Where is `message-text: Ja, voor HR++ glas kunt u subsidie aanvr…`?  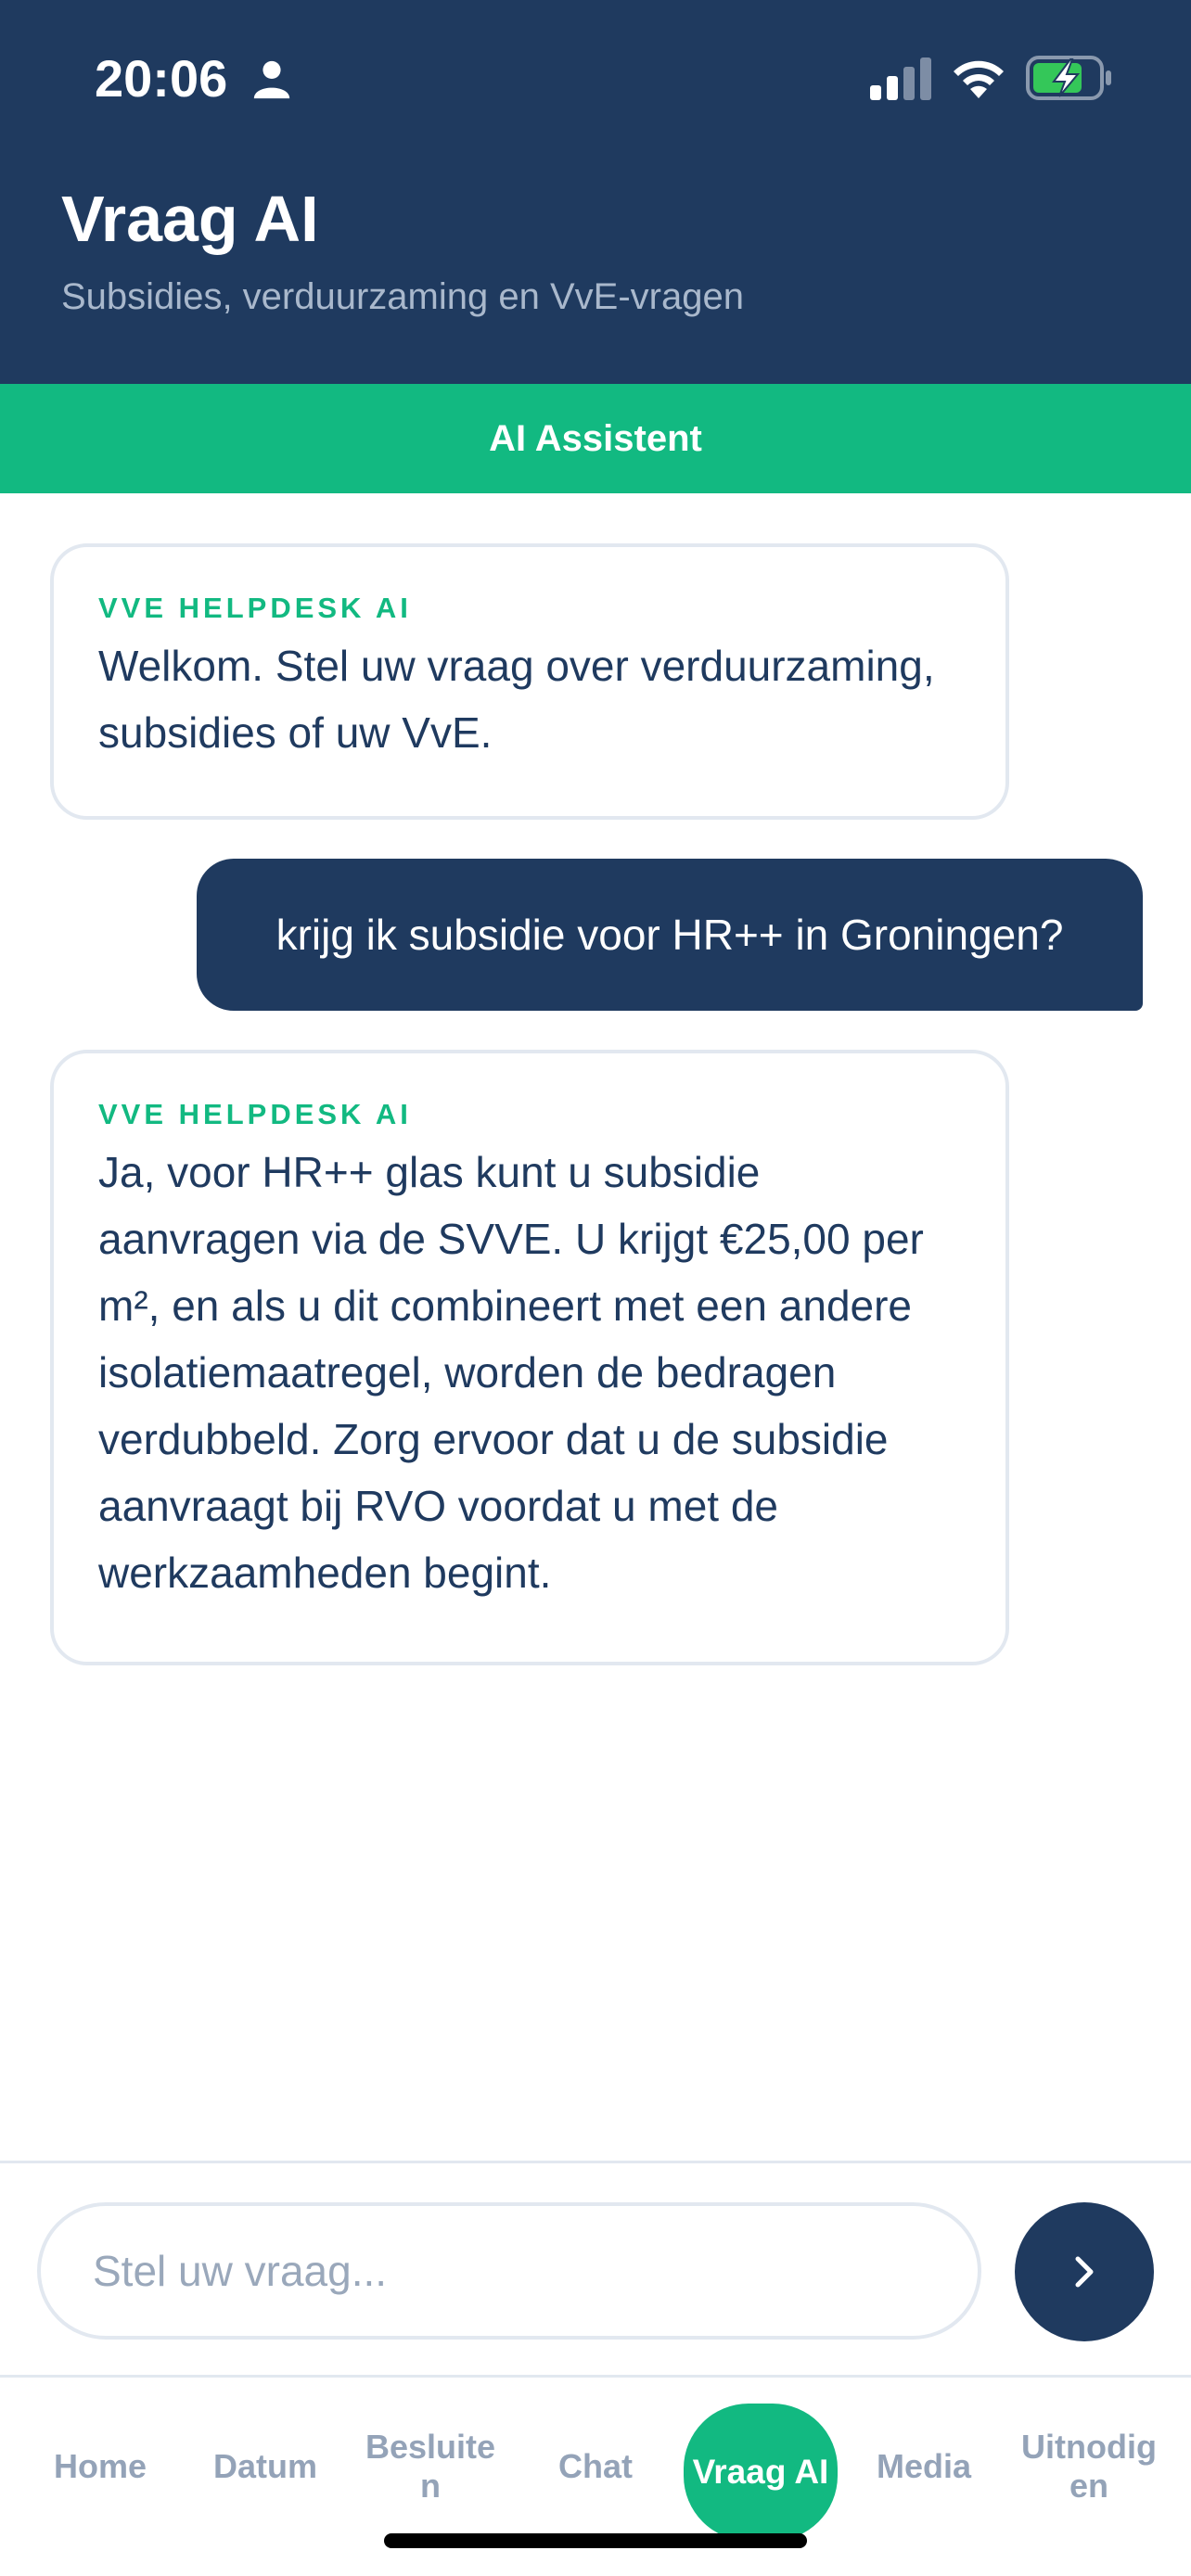 message-text: Ja, voor HR++ glas kunt u subsidie aanvr… is located at coordinates (511, 1372).